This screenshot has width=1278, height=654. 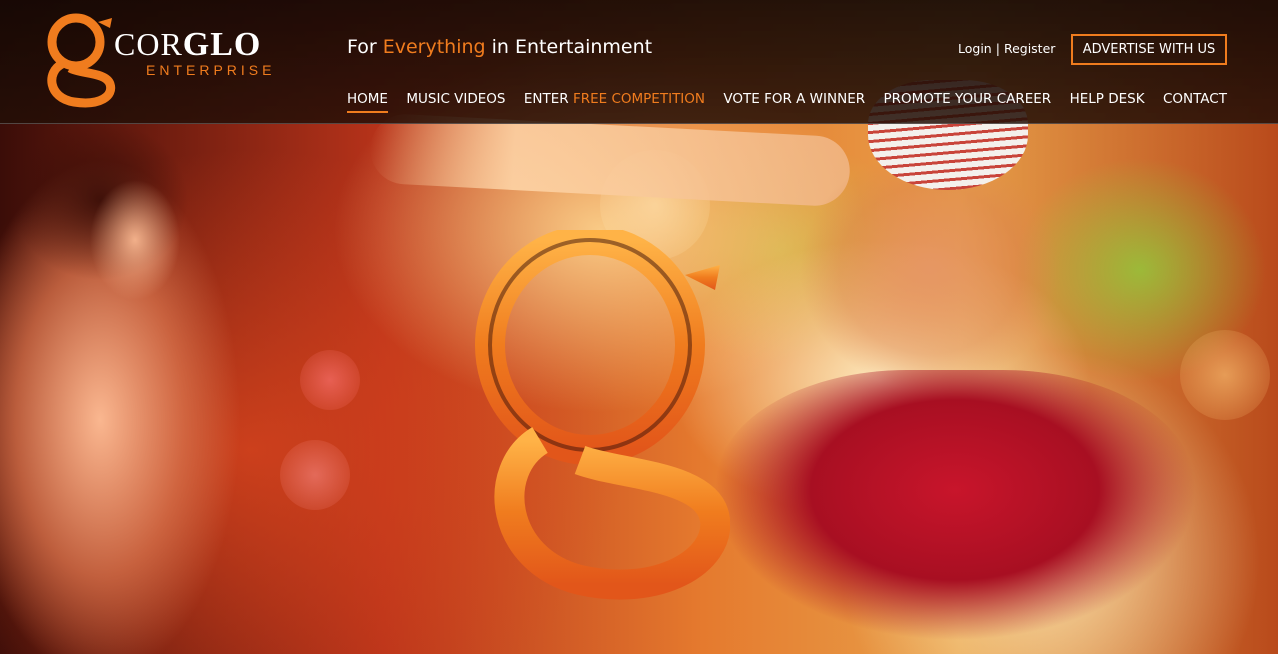 I want to click on dancer-left-face, so click(x=135, y=240).